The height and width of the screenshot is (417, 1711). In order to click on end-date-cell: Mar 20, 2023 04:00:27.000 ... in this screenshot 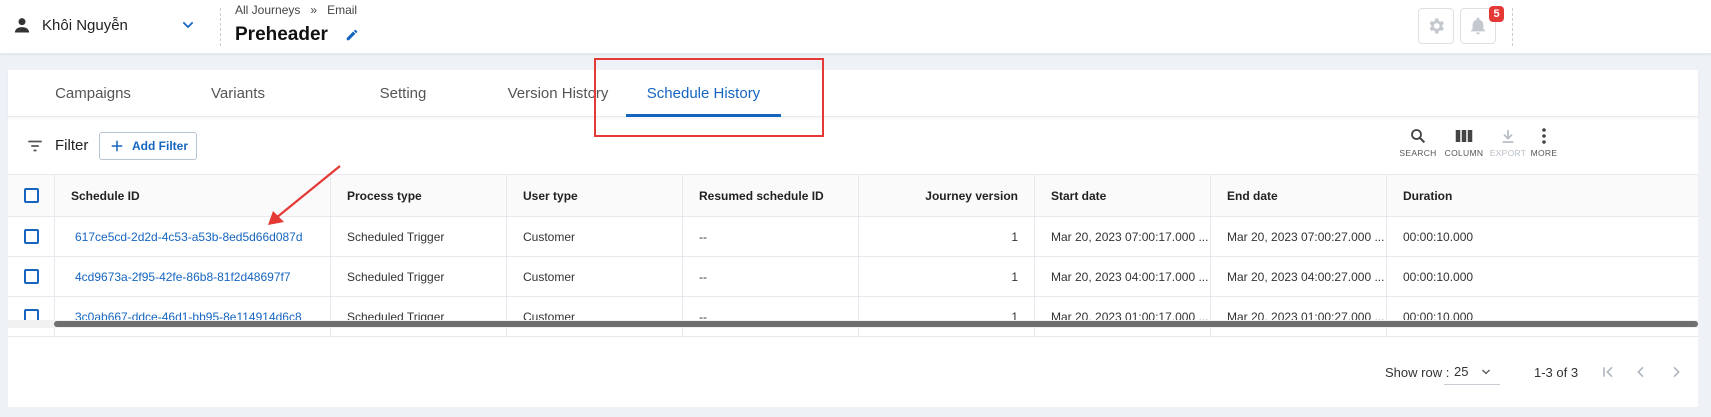, I will do `click(1298, 276)`.